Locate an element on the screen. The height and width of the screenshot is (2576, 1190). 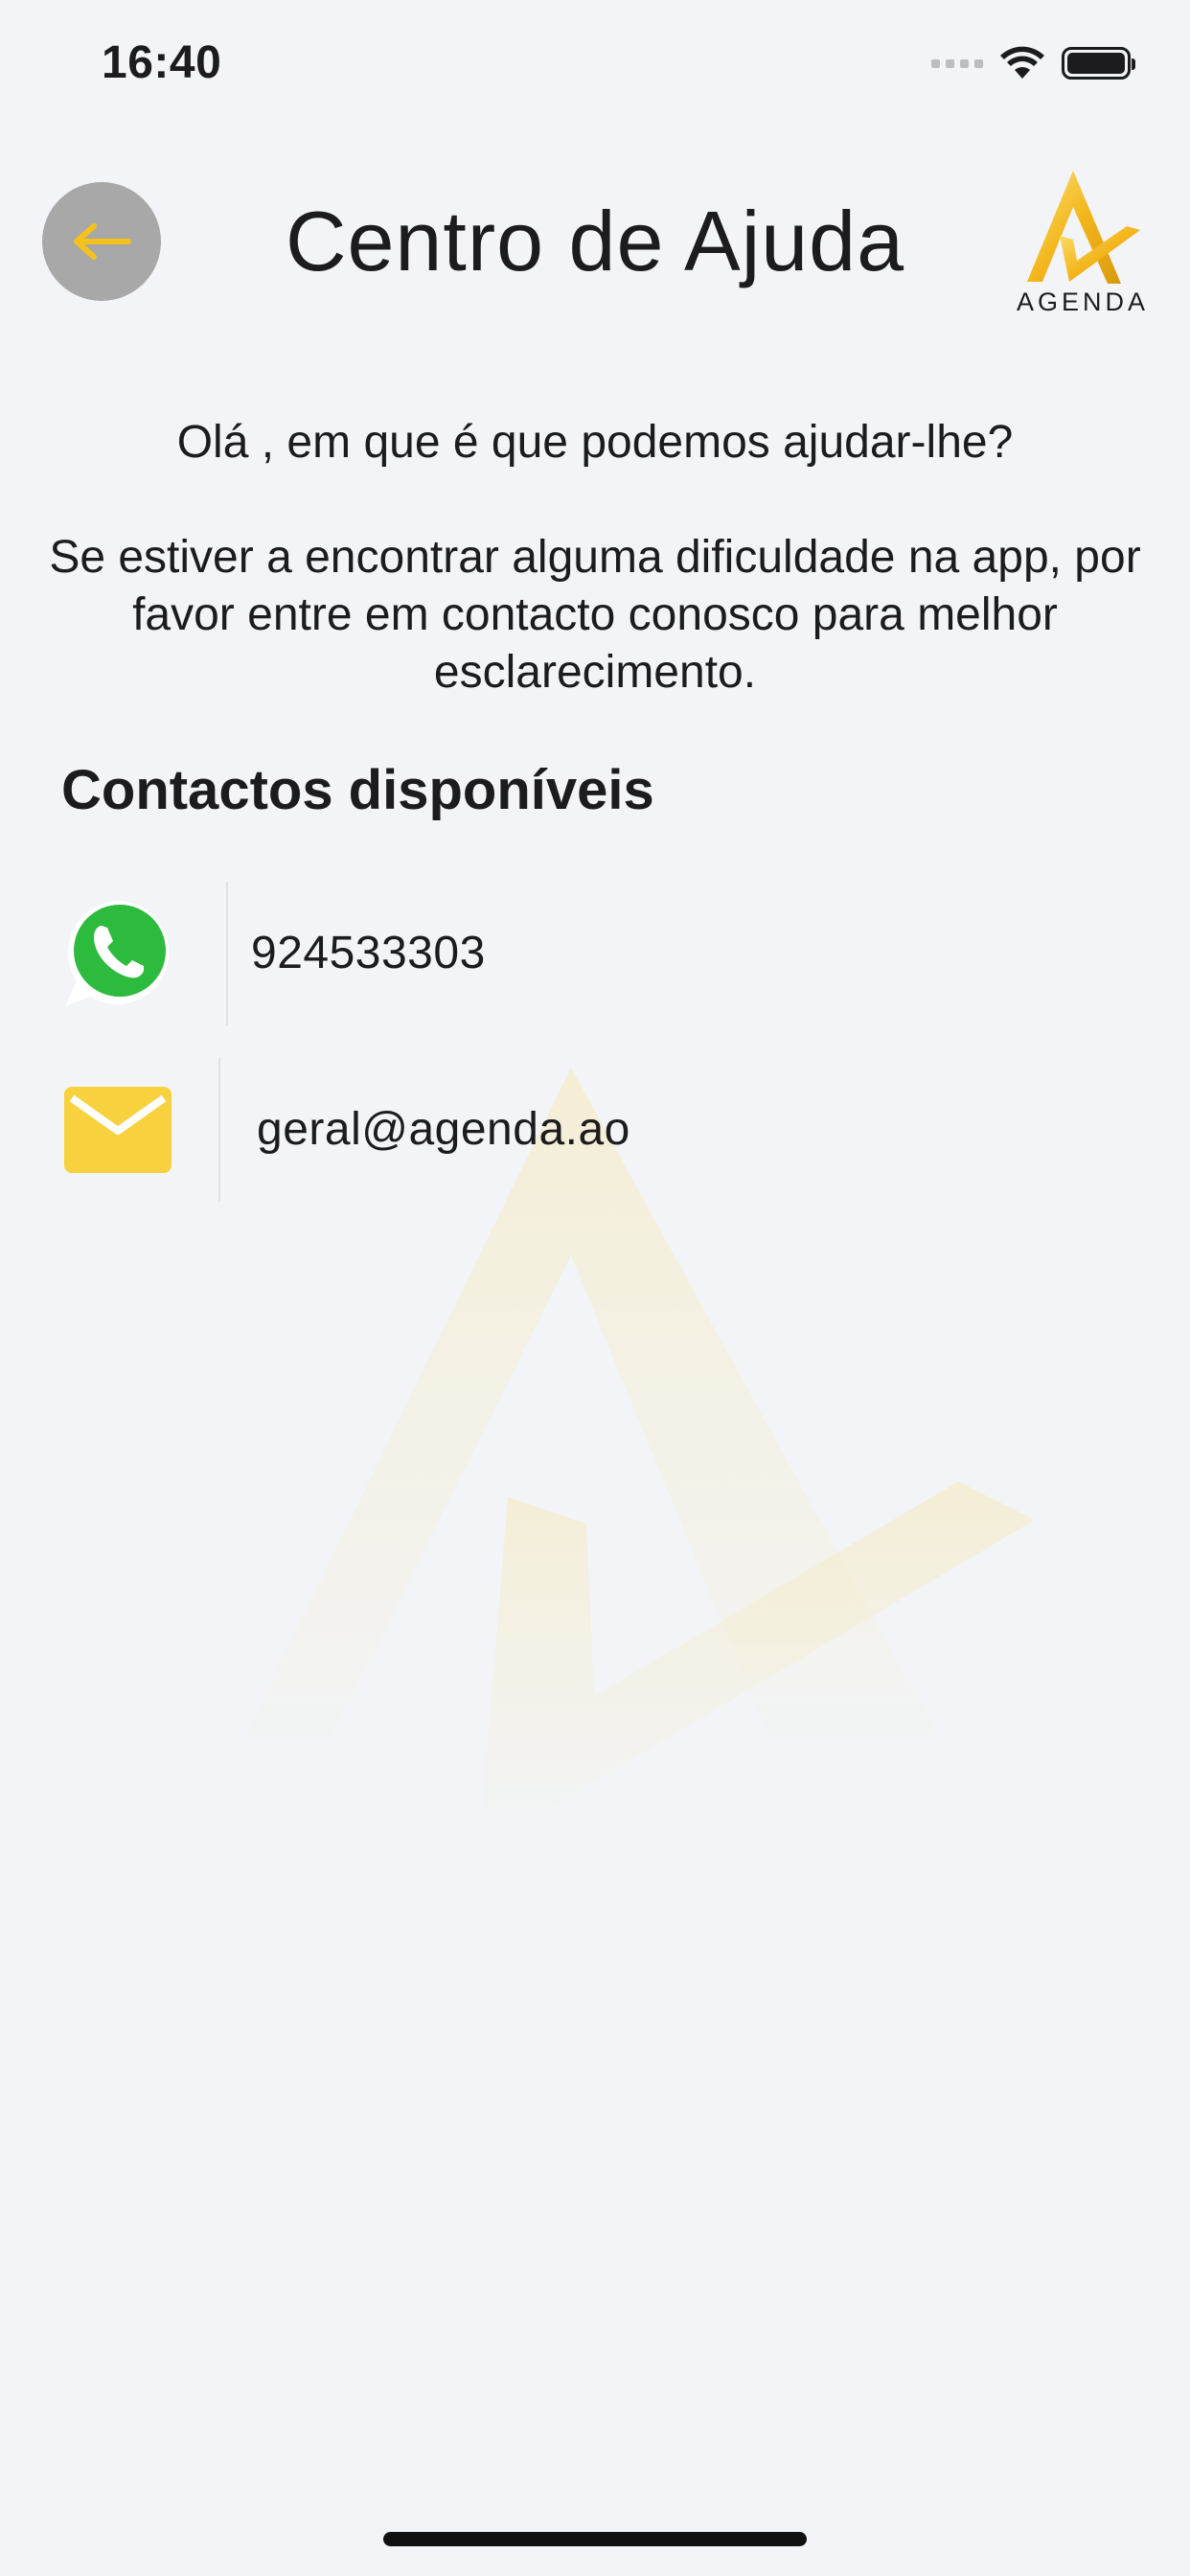
status-bar: 16:40 is located at coordinates (595, 63).